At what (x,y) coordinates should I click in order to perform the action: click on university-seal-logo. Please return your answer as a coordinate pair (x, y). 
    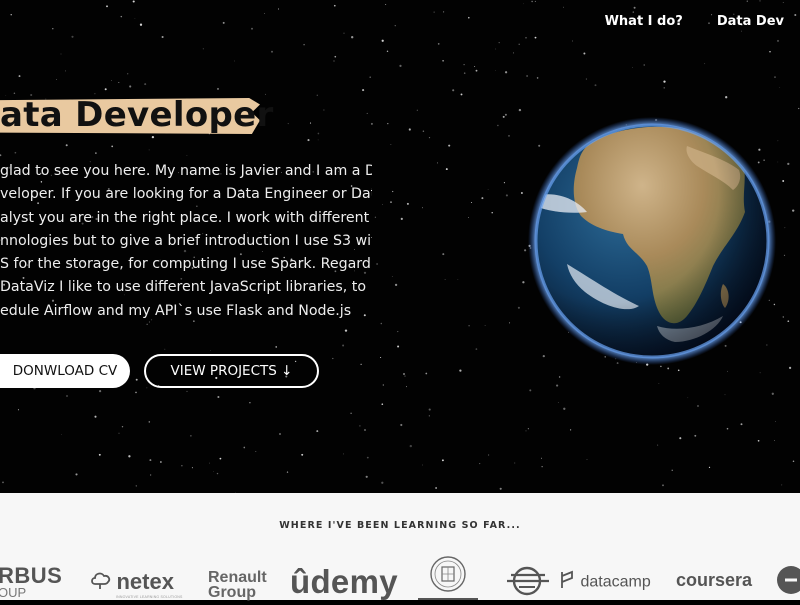
    Looking at the image, I should click on (448, 580).